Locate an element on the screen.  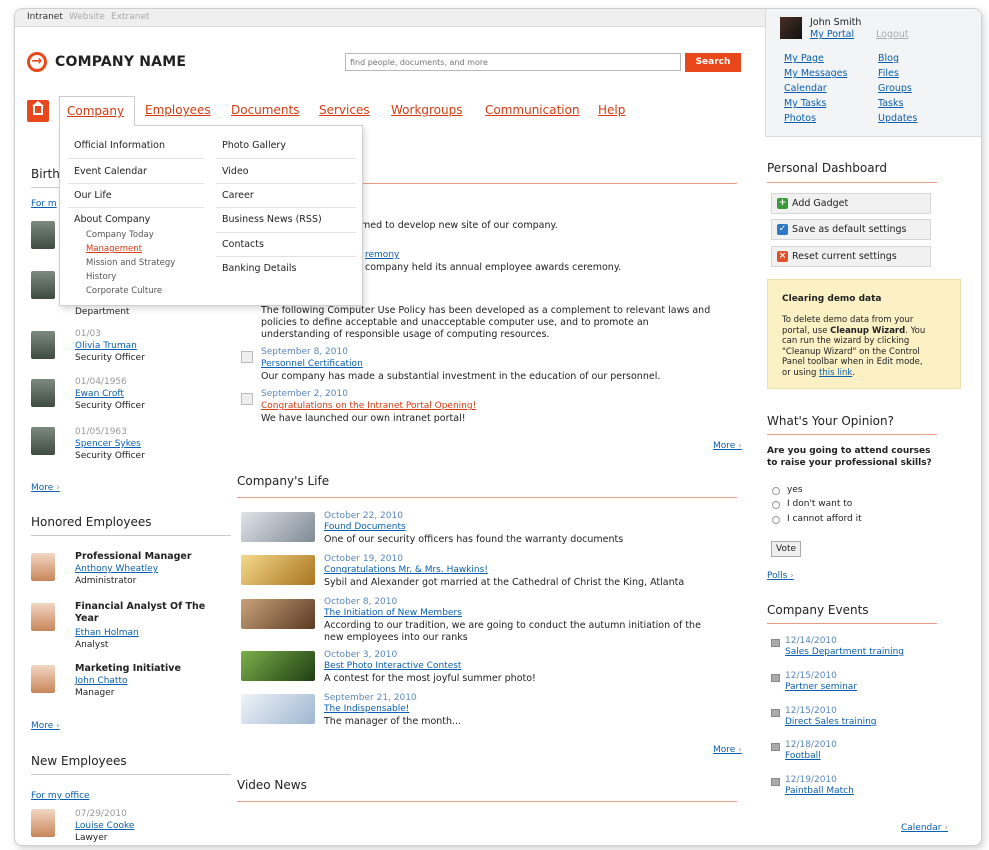
company-logo-icon: → is located at coordinates (37, 62).